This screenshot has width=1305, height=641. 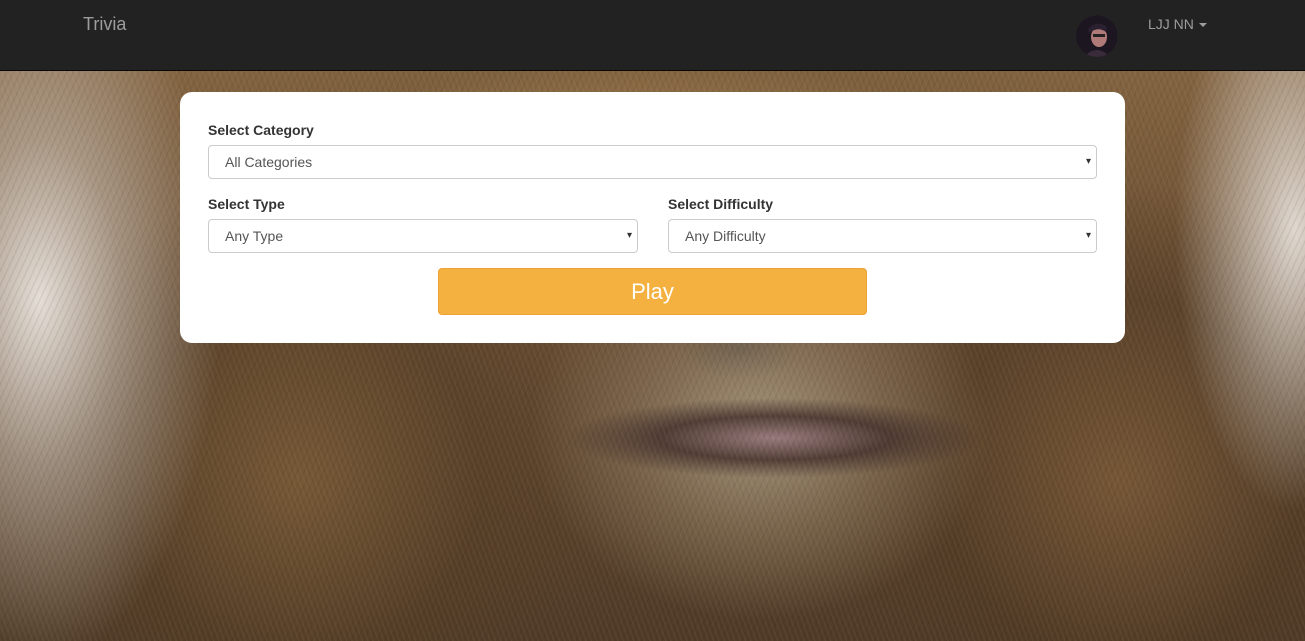 What do you see at coordinates (423, 236) in the screenshot?
I see `type-select: Any Type ▾` at bounding box center [423, 236].